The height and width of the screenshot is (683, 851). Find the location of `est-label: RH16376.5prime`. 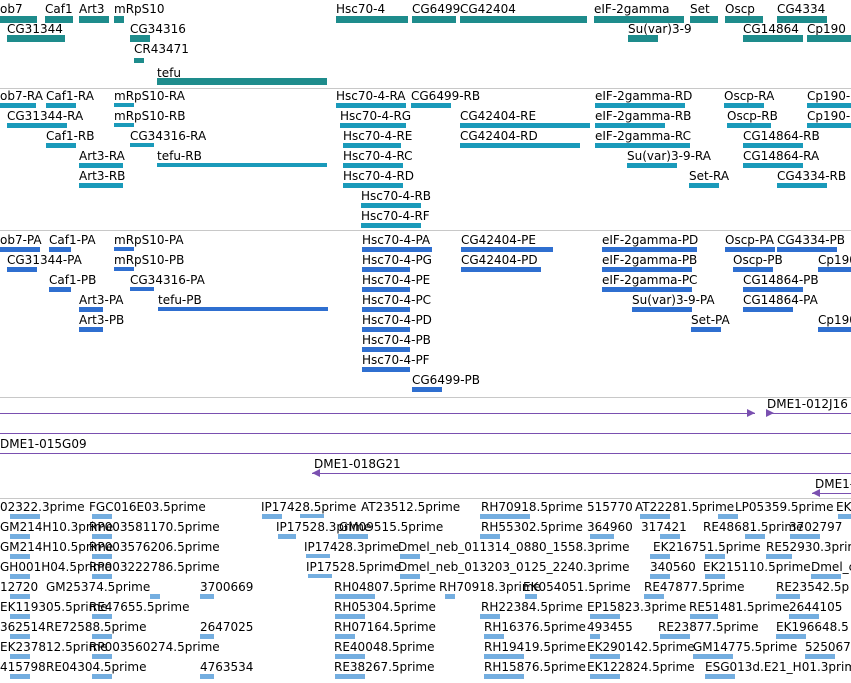

est-label: RH16376.5prime is located at coordinates (535, 627).